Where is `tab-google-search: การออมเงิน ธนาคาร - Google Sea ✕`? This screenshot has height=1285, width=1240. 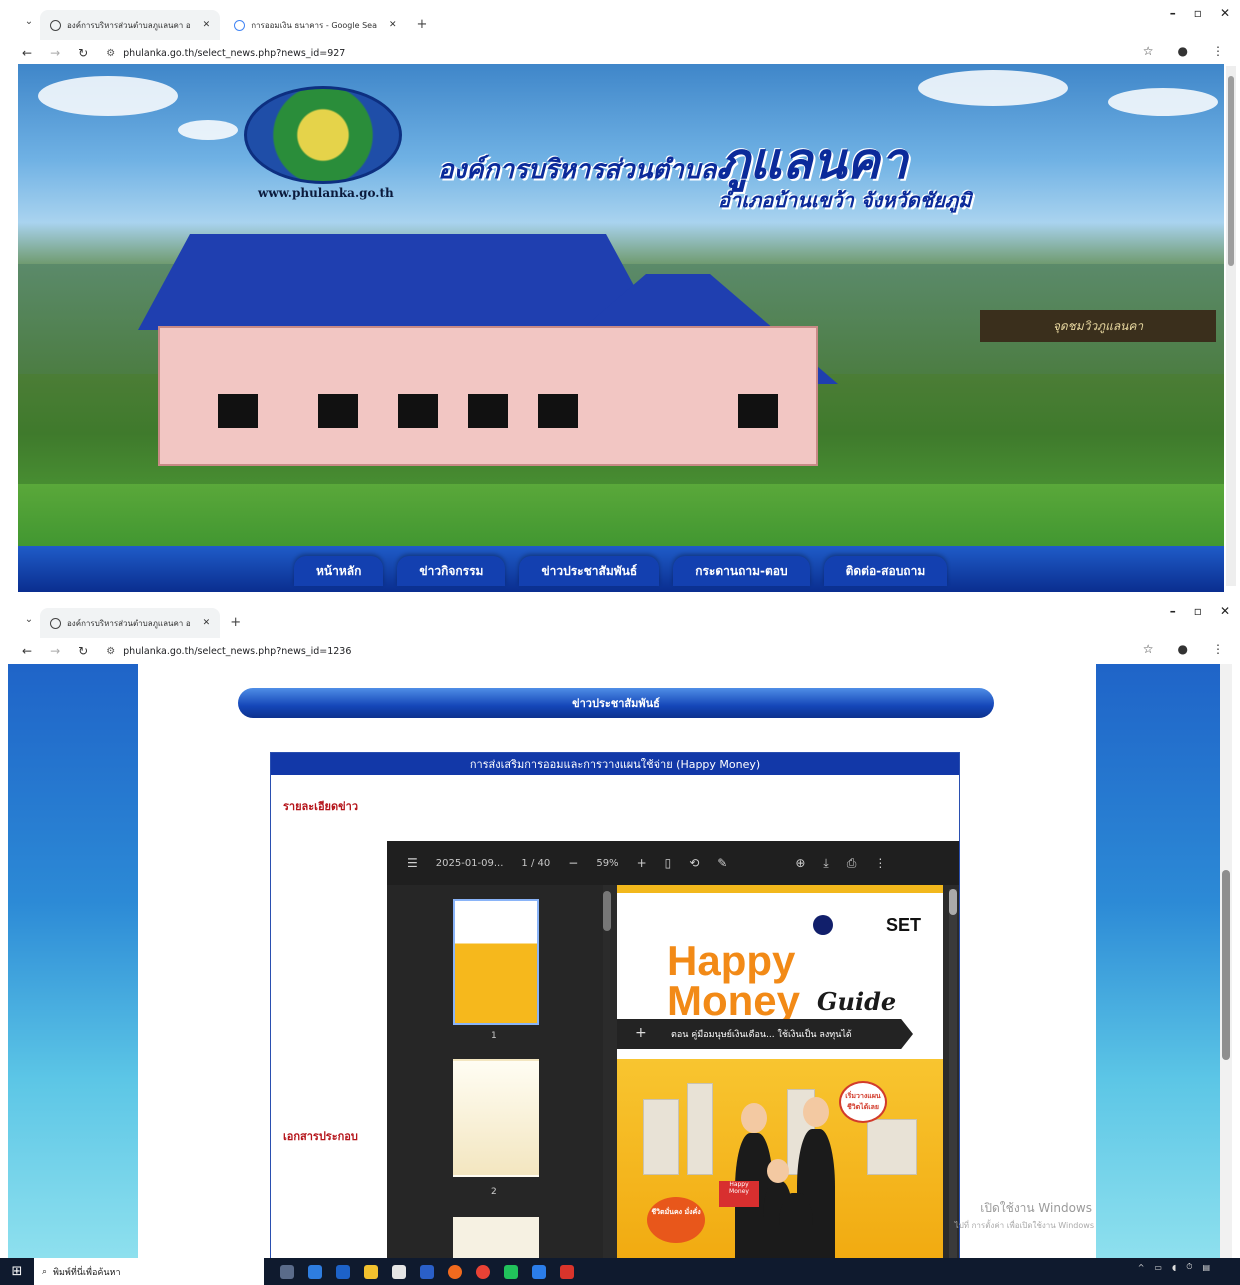 tab-google-search: การออมเงิน ธนาคาร - Google Sea ✕ is located at coordinates (315, 25).